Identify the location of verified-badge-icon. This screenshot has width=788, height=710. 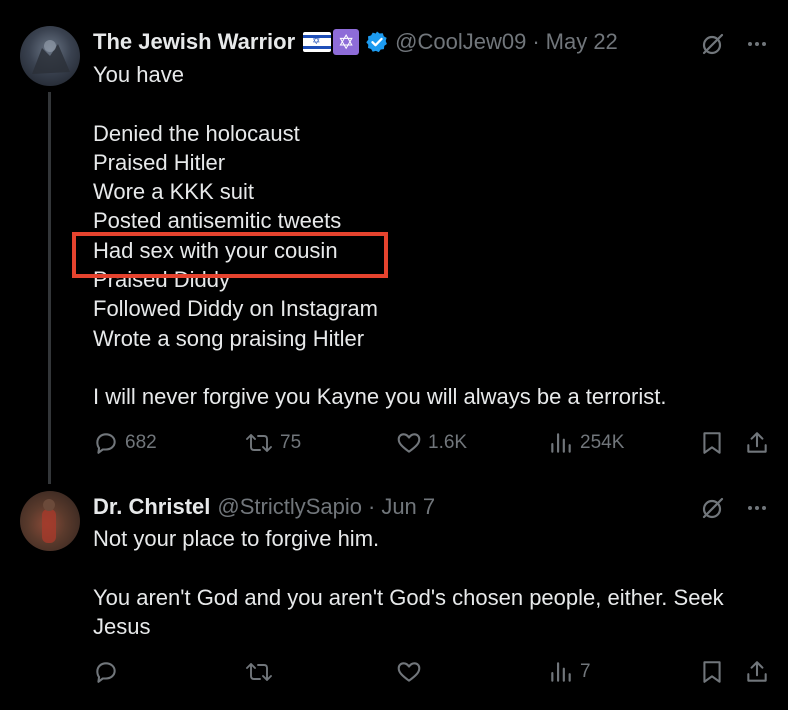
(377, 42).